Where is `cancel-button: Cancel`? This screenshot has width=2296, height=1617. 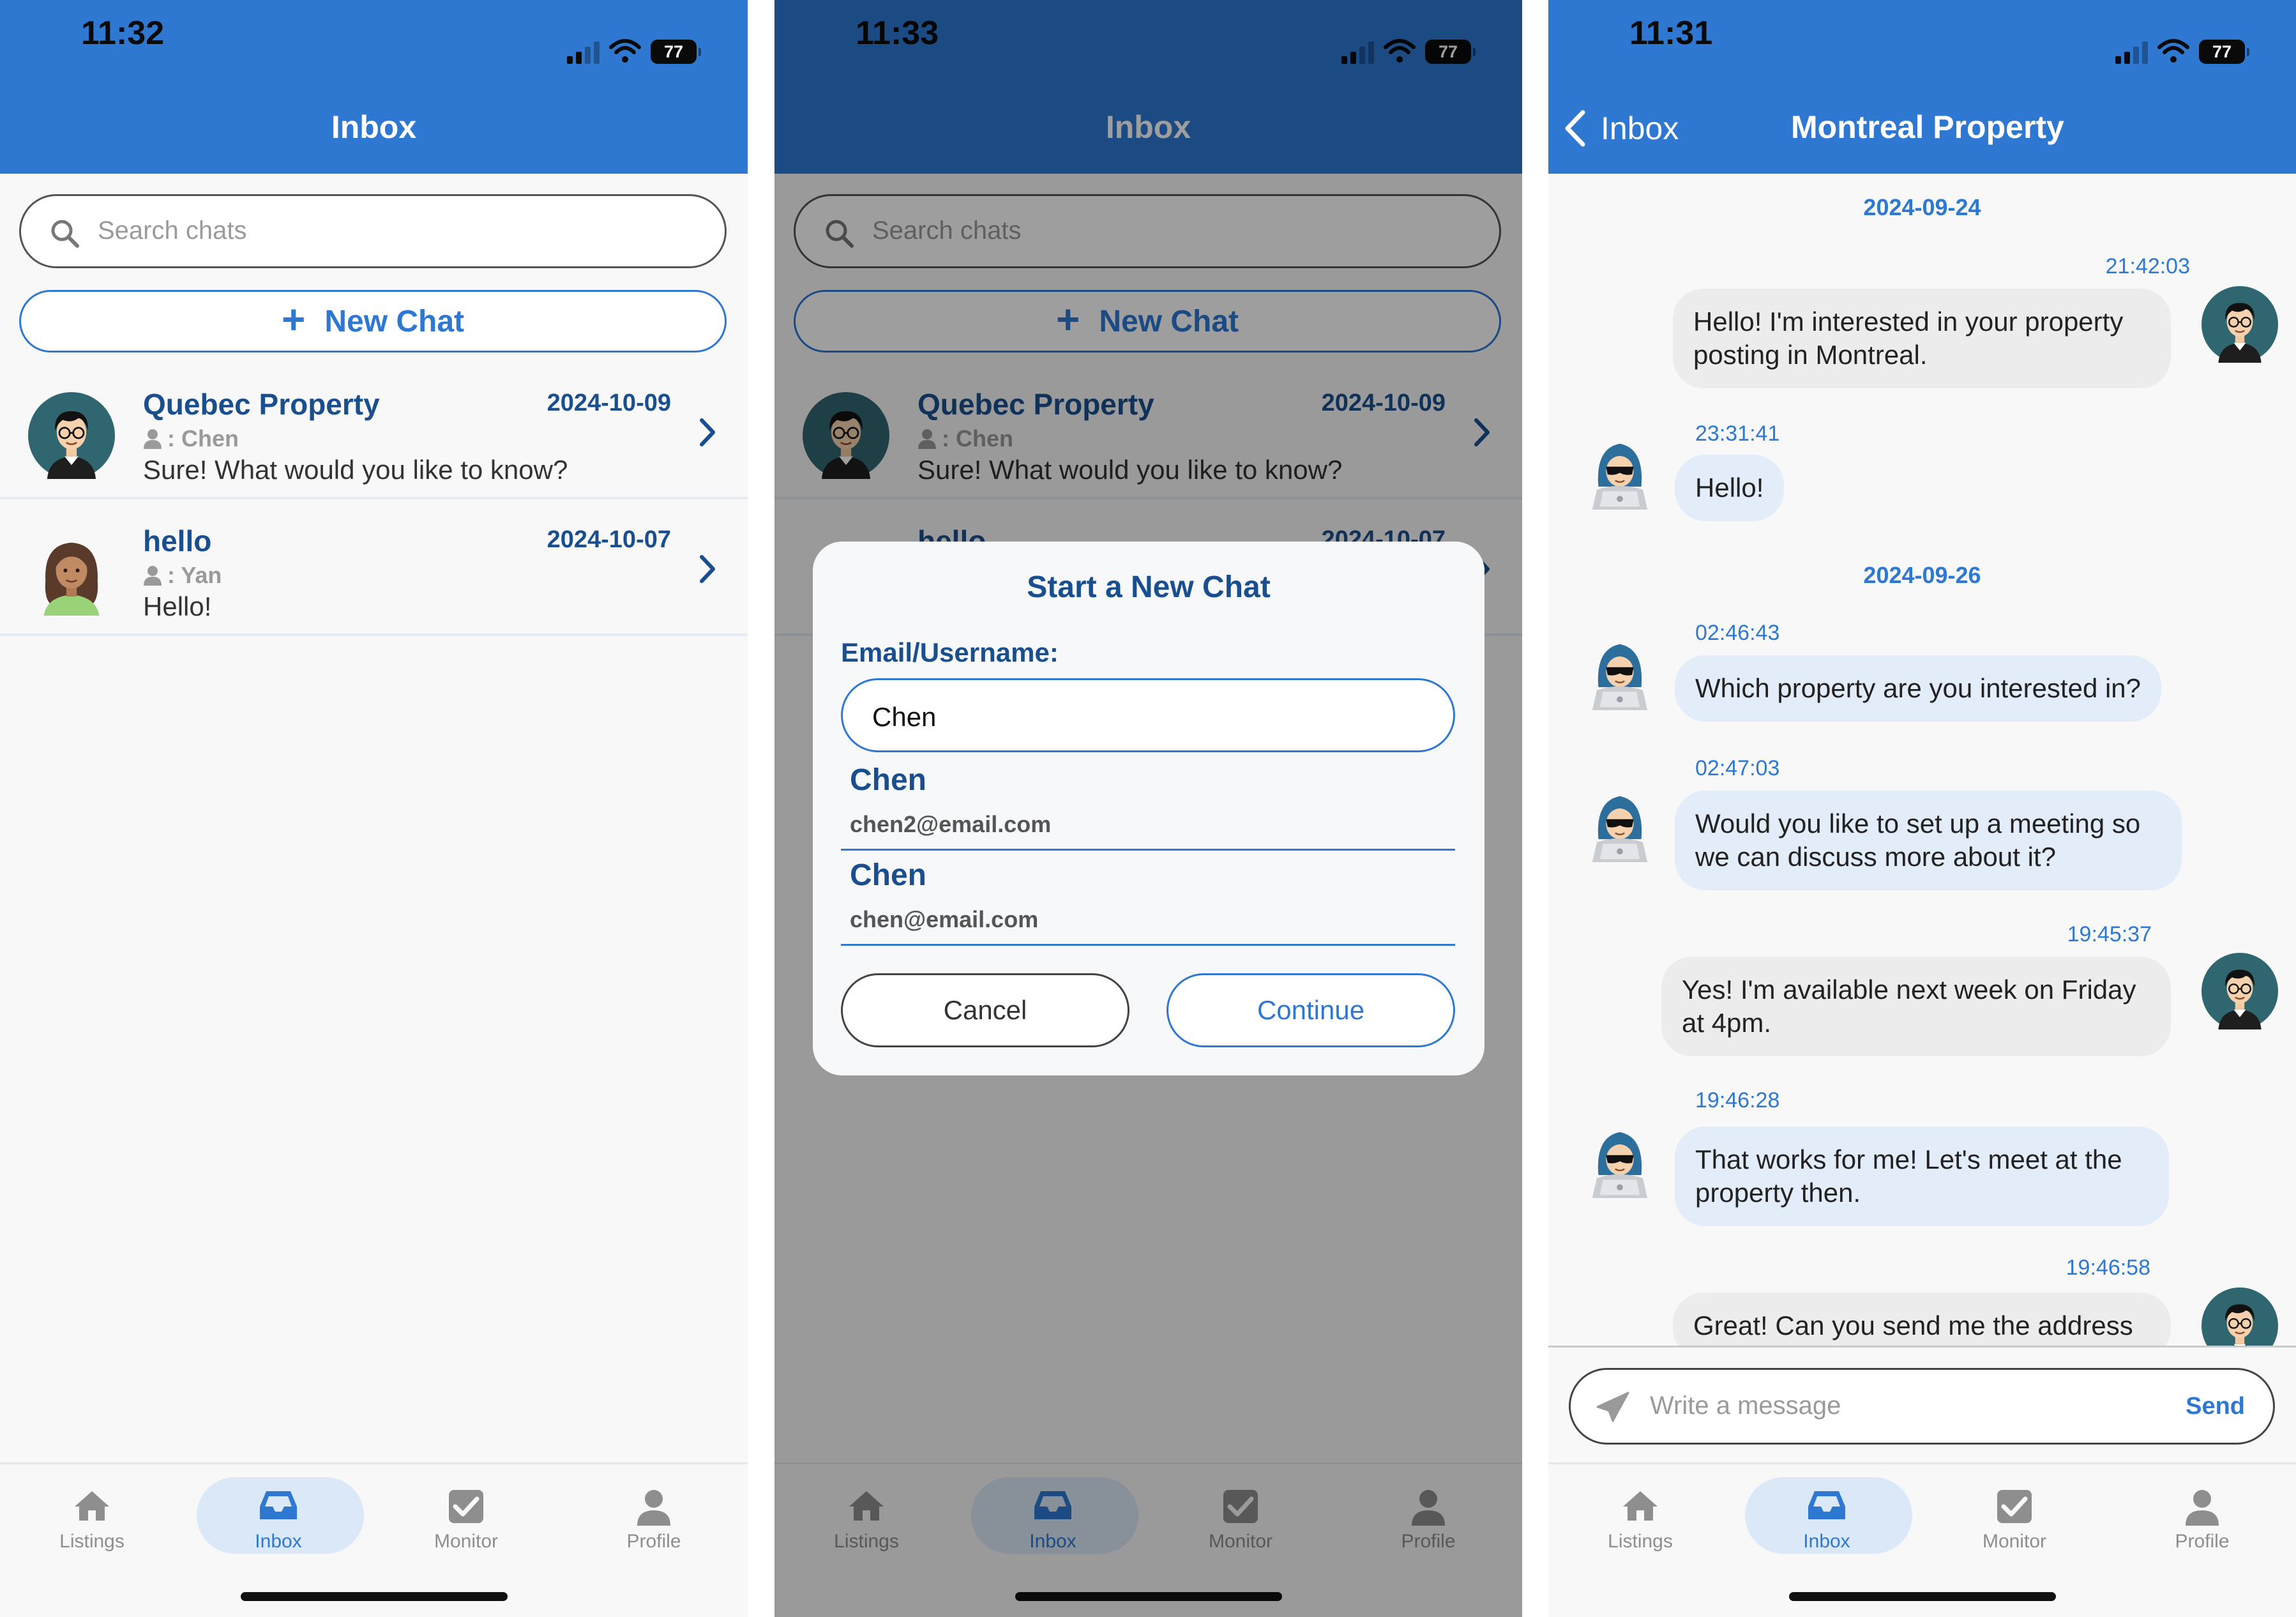
cancel-button: Cancel is located at coordinates (985, 1010).